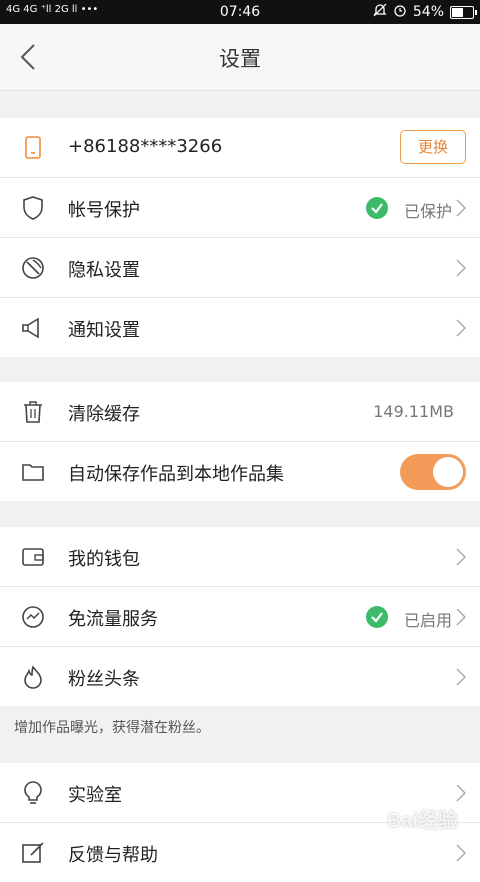 Image resolution: width=480 pixels, height=882 pixels. Describe the element at coordinates (448, 472) in the screenshot. I see `toggle-knob` at that location.